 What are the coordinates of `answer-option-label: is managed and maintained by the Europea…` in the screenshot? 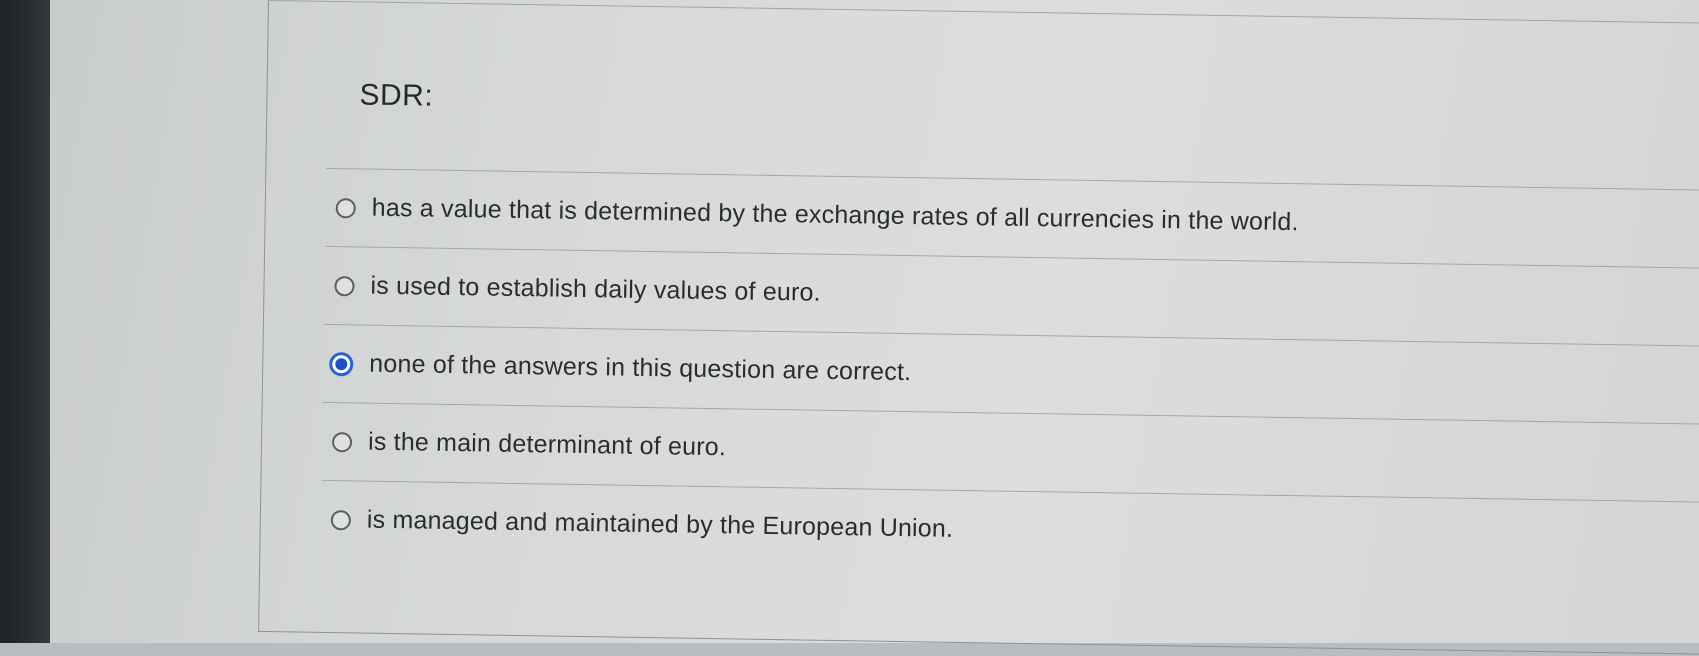 It's located at (660, 524).